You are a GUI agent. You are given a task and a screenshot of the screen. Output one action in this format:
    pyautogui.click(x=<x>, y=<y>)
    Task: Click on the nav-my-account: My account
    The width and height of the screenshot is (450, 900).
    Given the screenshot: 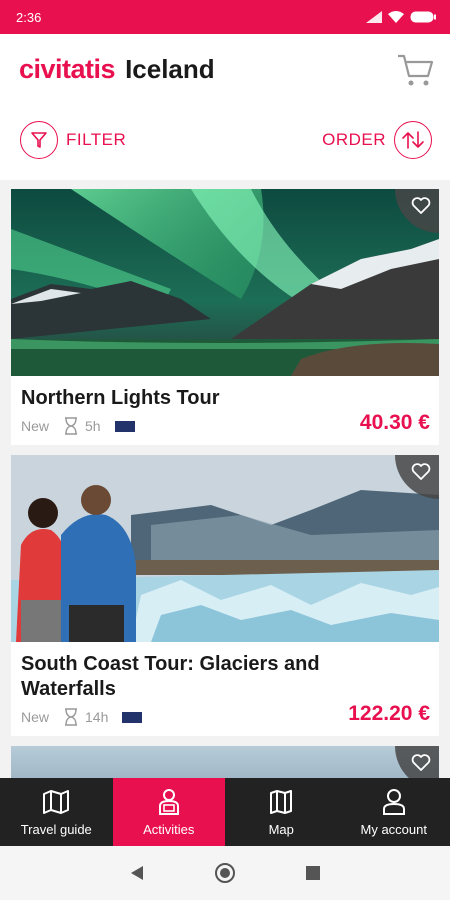 What is the action you would take?
    pyautogui.click(x=394, y=812)
    